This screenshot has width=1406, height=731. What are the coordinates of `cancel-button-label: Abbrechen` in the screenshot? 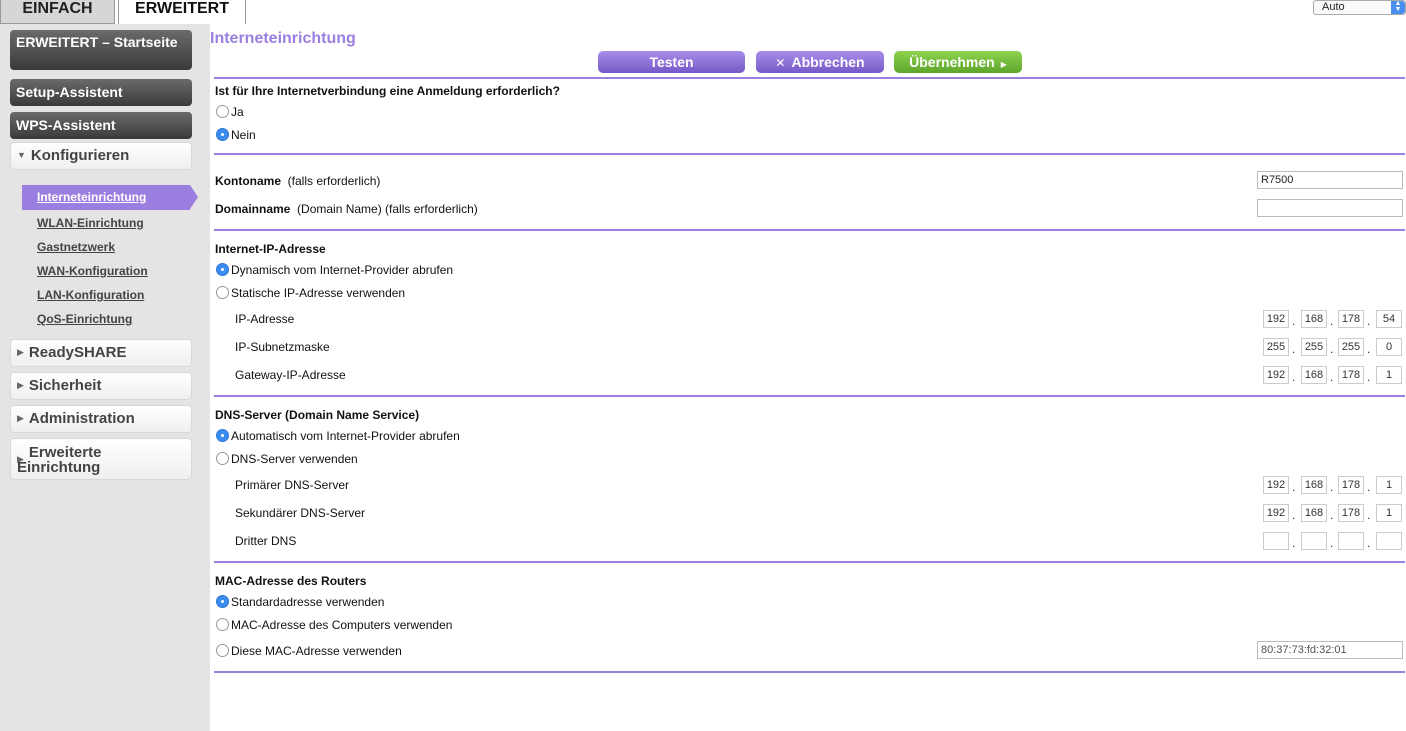 It's located at (828, 62).